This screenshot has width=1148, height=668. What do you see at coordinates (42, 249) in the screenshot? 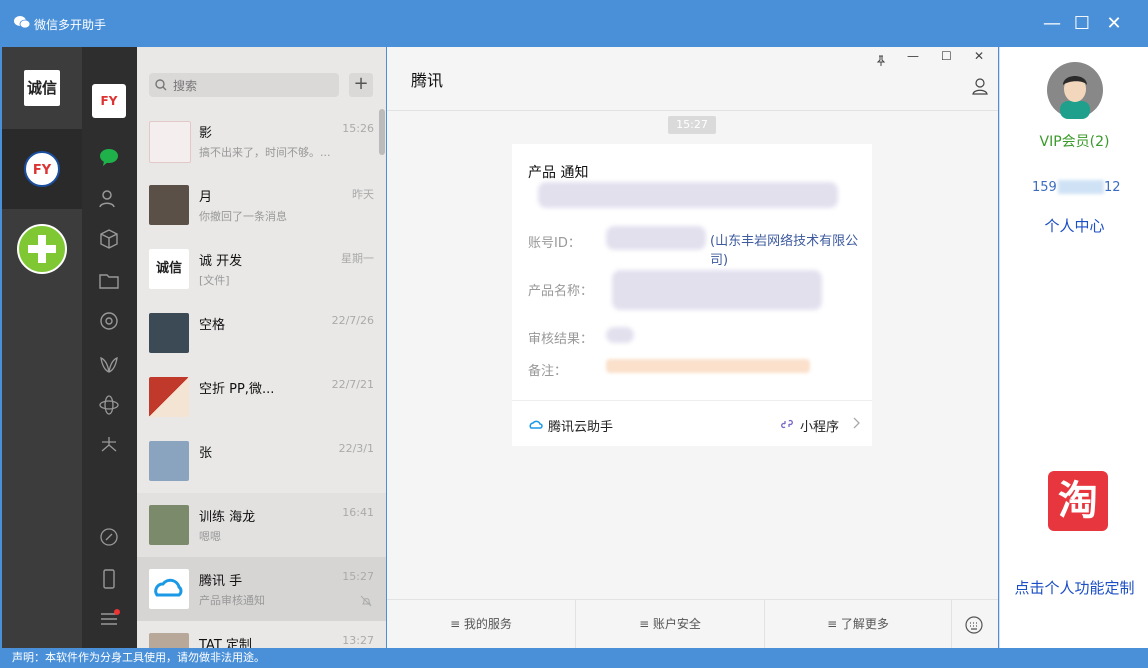
I see `add-account-icon` at bounding box center [42, 249].